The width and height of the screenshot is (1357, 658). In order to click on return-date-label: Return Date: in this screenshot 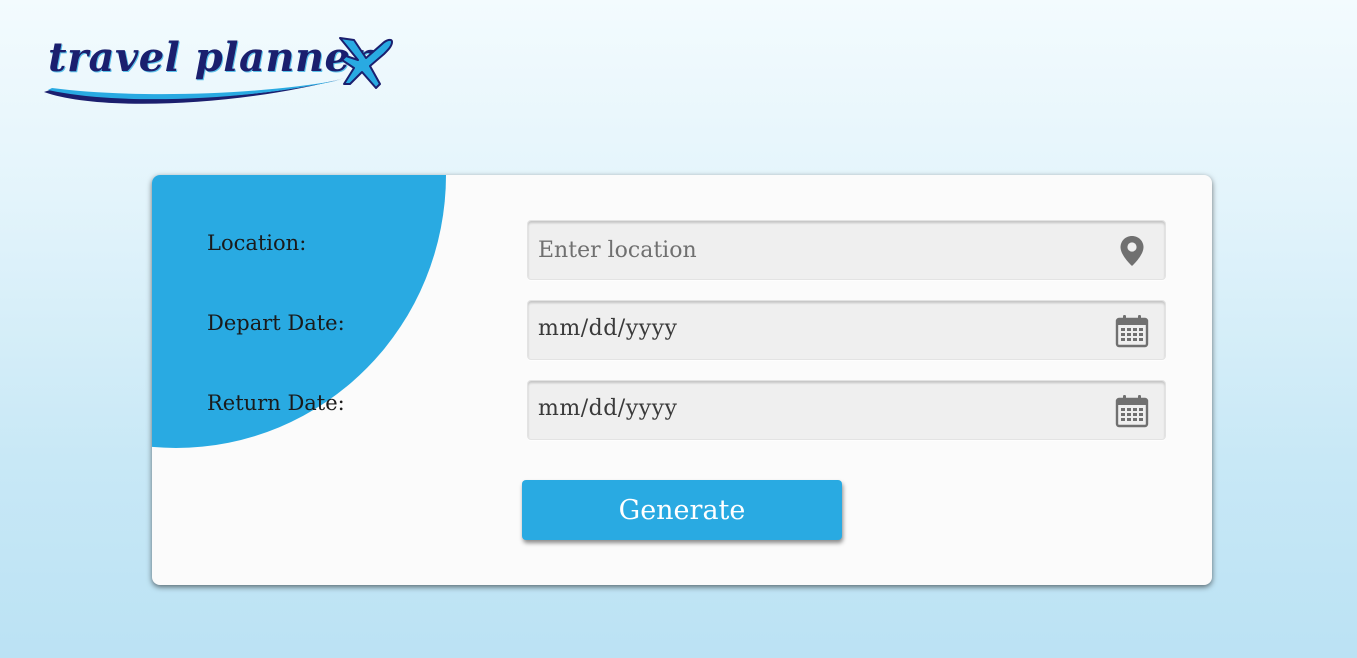, I will do `click(276, 403)`.